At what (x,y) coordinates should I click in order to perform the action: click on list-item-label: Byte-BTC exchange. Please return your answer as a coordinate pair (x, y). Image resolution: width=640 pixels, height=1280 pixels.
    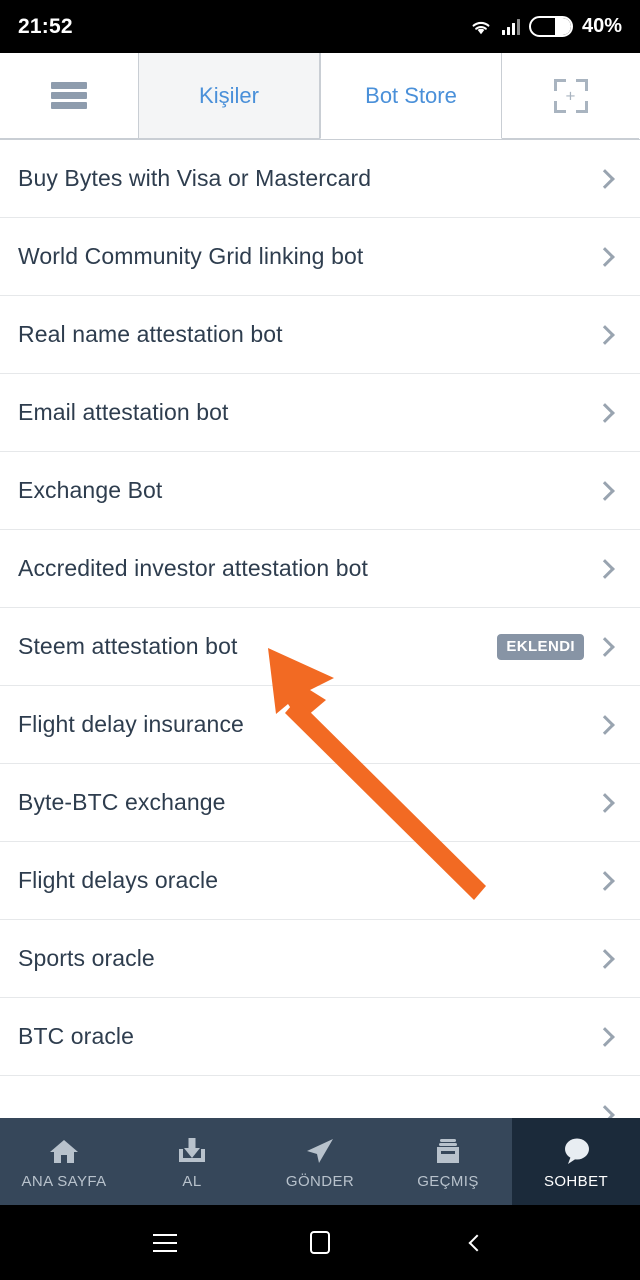
    Looking at the image, I should click on (122, 802).